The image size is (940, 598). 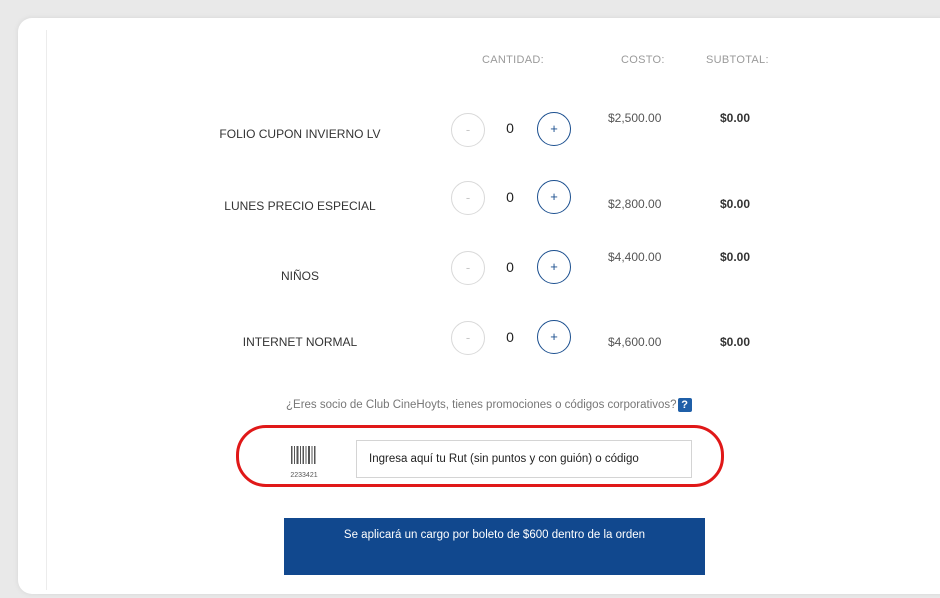 What do you see at coordinates (635, 204) in the screenshot?
I see `ticket-price: $2,800.00` at bounding box center [635, 204].